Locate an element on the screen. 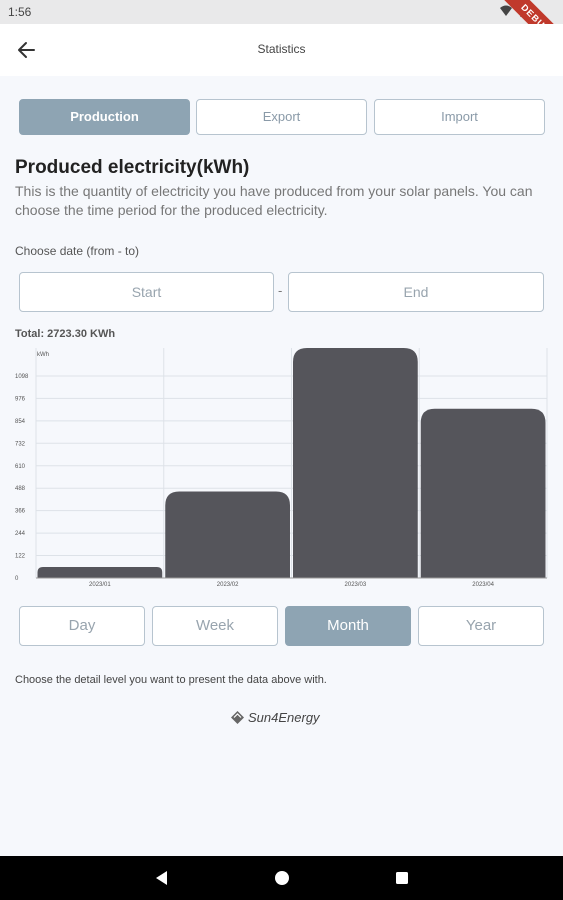 The height and width of the screenshot is (900, 563). brand-logo: Sun4Energy is located at coordinates (275, 717).